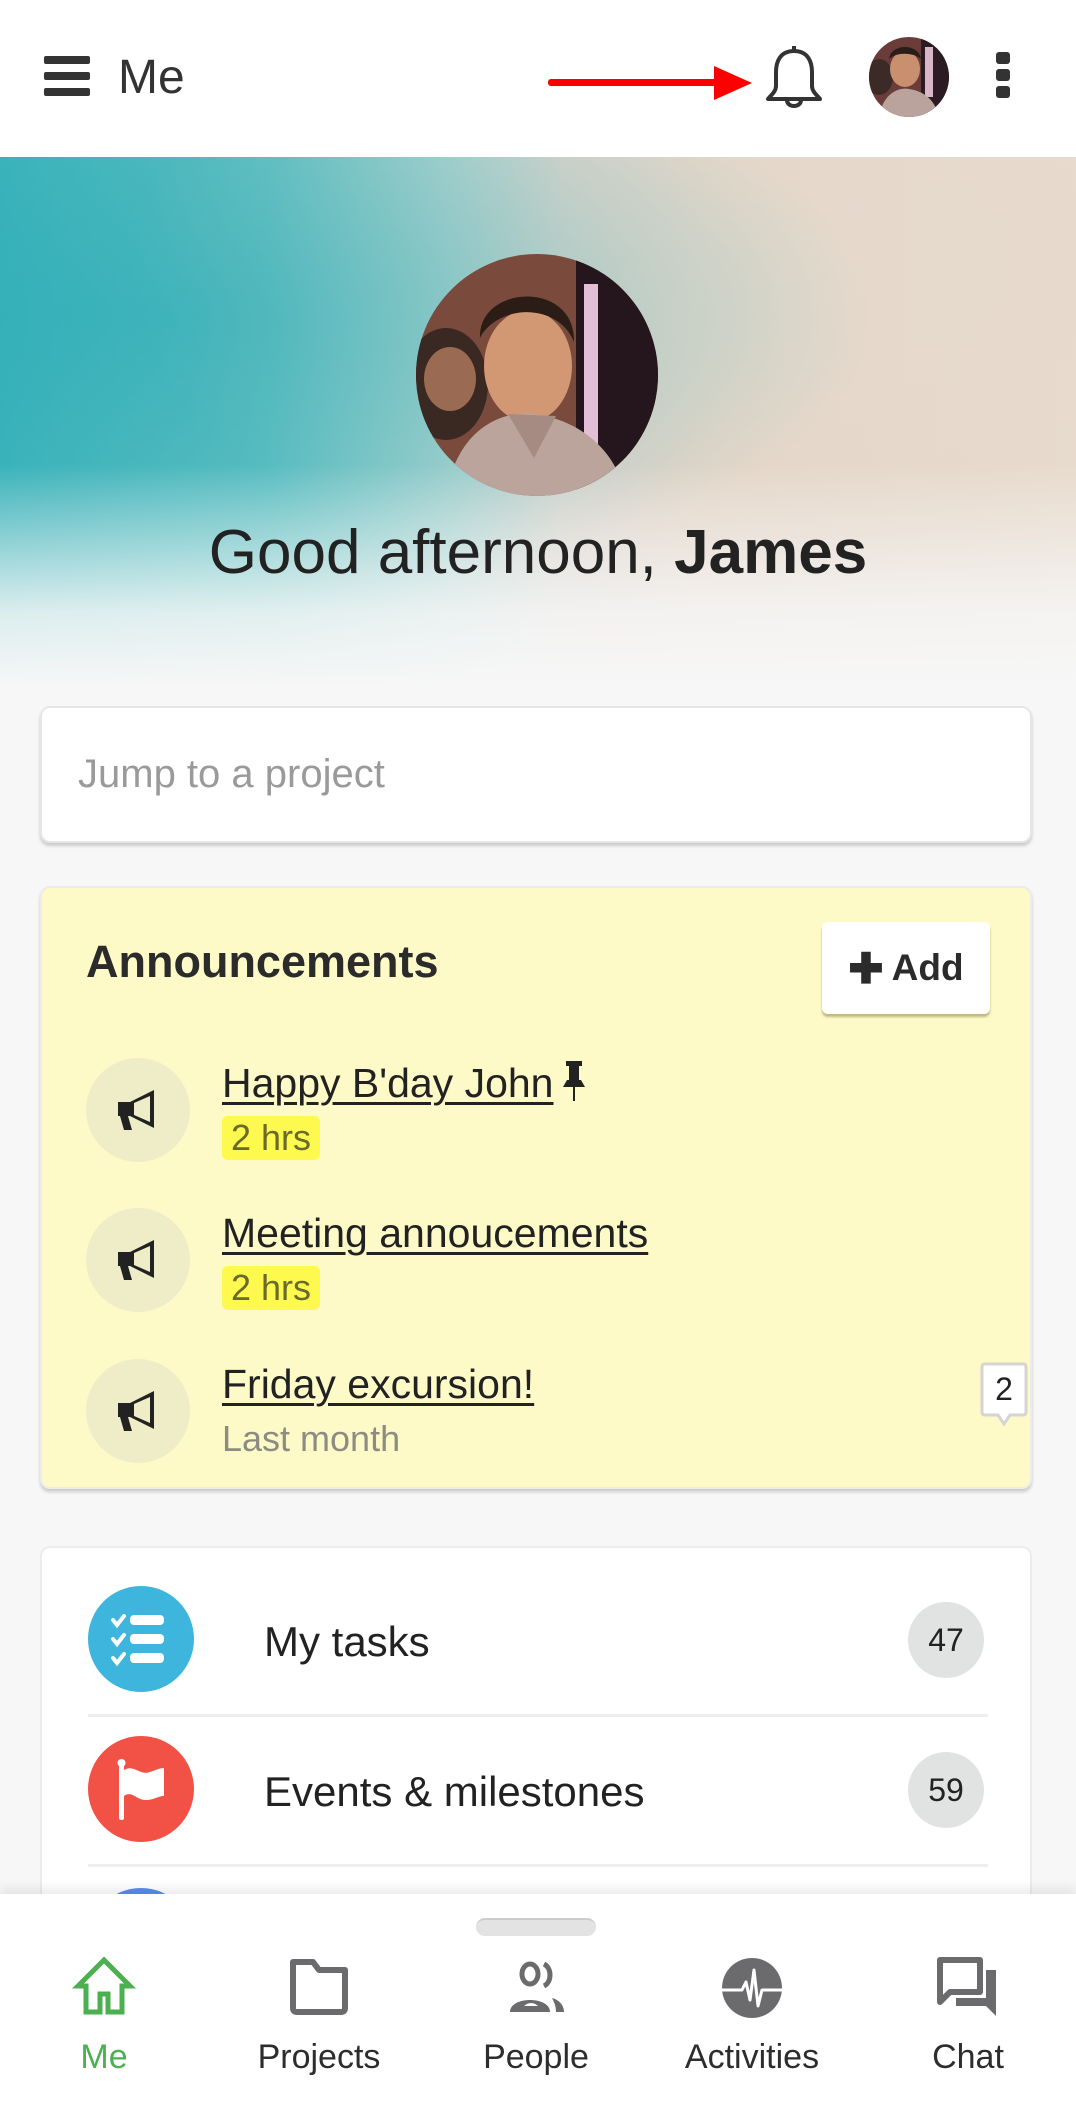 Image resolution: width=1076 pixels, height=2108 pixels. I want to click on announcement-item: Happy B'day John 2 hrs, so click(536, 1113).